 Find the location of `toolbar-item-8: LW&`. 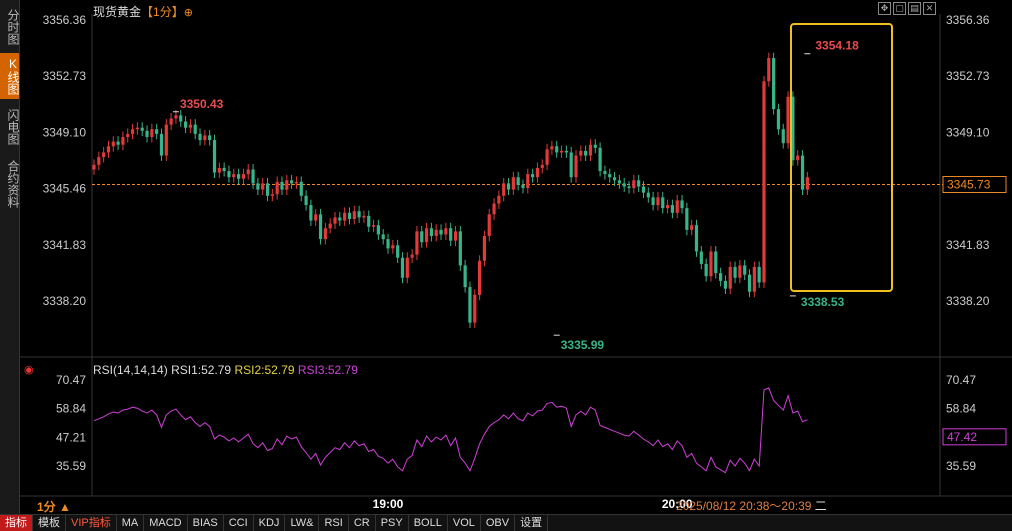

toolbar-item-8: LW& is located at coordinates (302, 523).